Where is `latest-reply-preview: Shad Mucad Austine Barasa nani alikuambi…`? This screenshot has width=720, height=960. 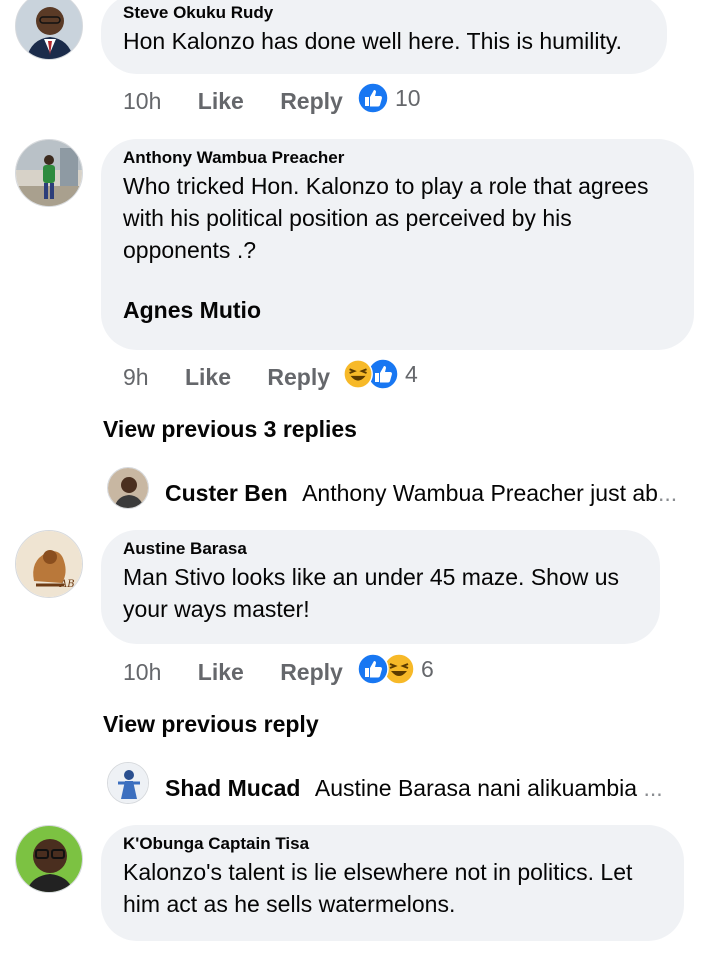
latest-reply-preview: Shad Mucad Austine Barasa nani alikuambi… is located at coordinates (414, 788).